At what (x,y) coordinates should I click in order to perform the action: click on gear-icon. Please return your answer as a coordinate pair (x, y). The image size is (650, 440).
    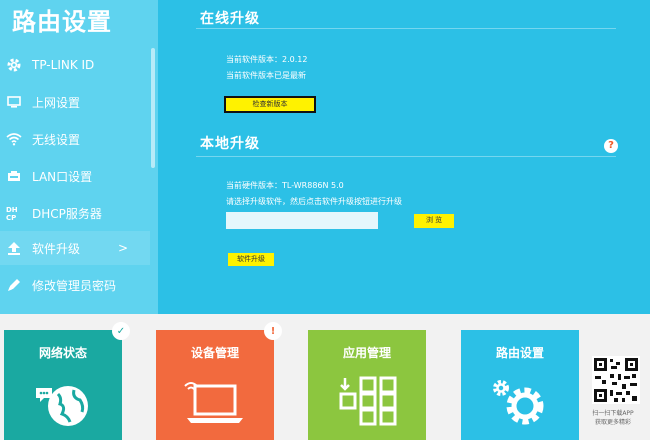
    Looking at the image, I should click on (14, 65).